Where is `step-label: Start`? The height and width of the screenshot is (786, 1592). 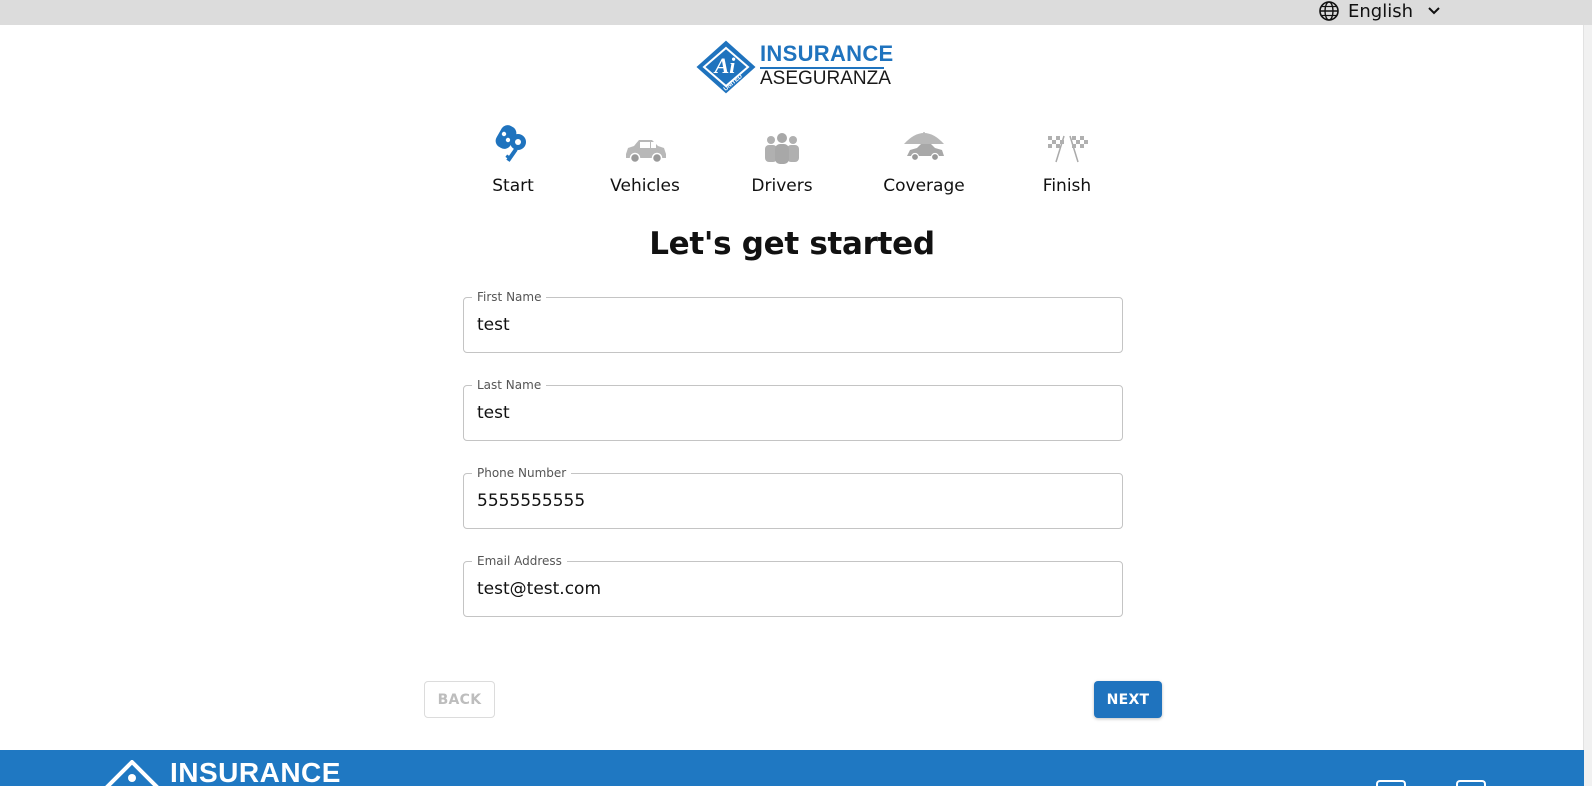 step-label: Start is located at coordinates (513, 186).